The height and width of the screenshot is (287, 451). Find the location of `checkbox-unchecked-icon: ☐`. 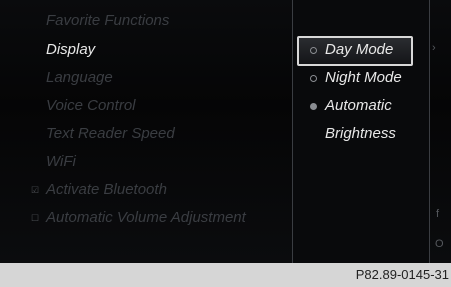

checkbox-unchecked-icon: ☐ is located at coordinates (35, 218).